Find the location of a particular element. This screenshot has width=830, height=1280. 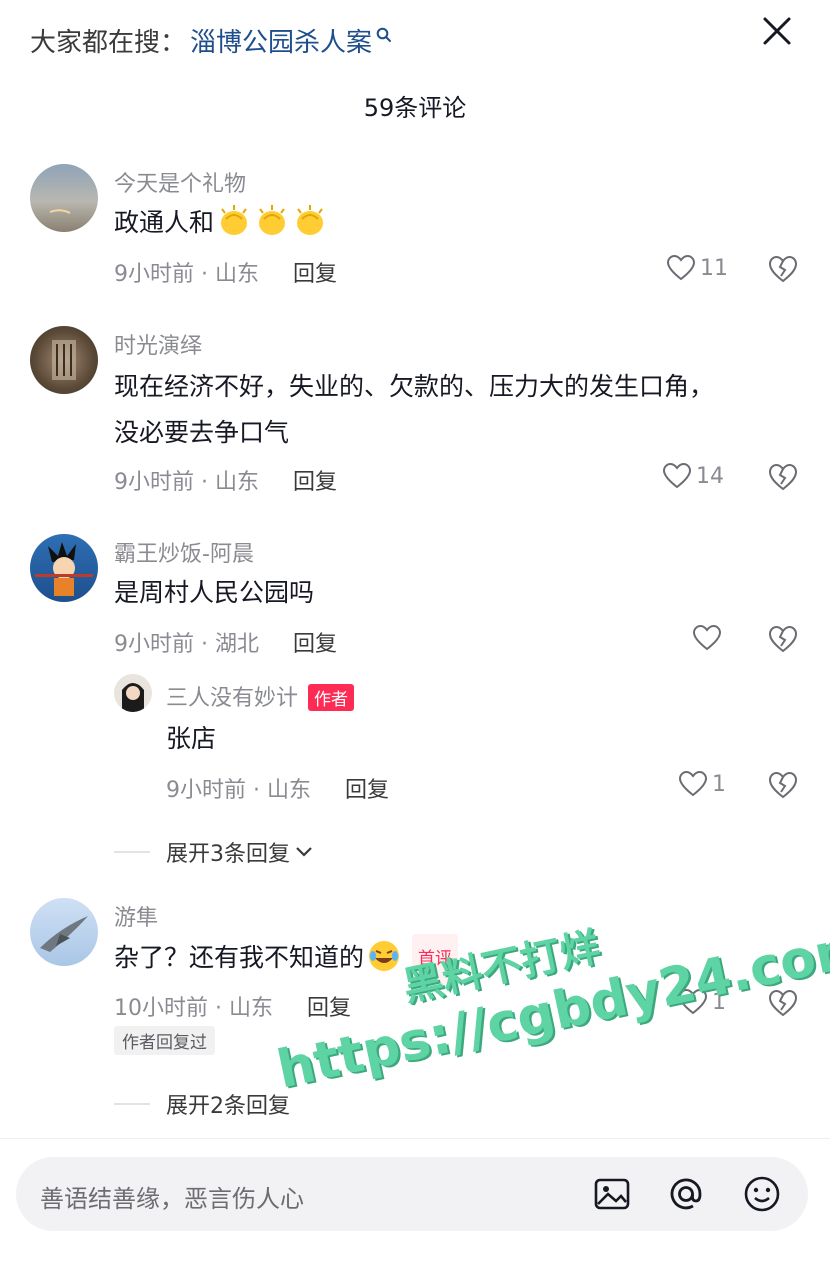

expand-replies-button: 展开3条回复 is located at coordinates (214, 852).